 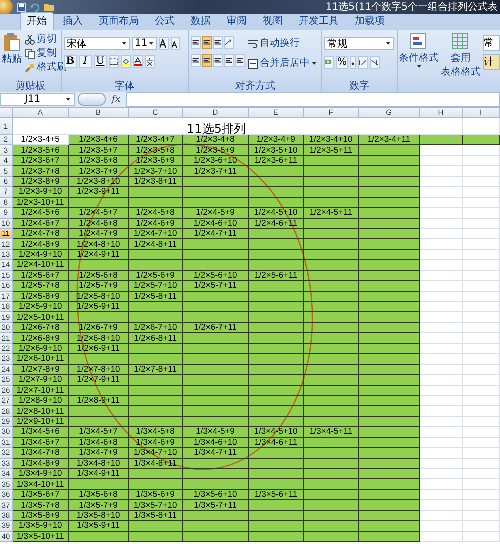 I want to click on format-as-table-button: 套用 表格格式, so click(x=461, y=62).